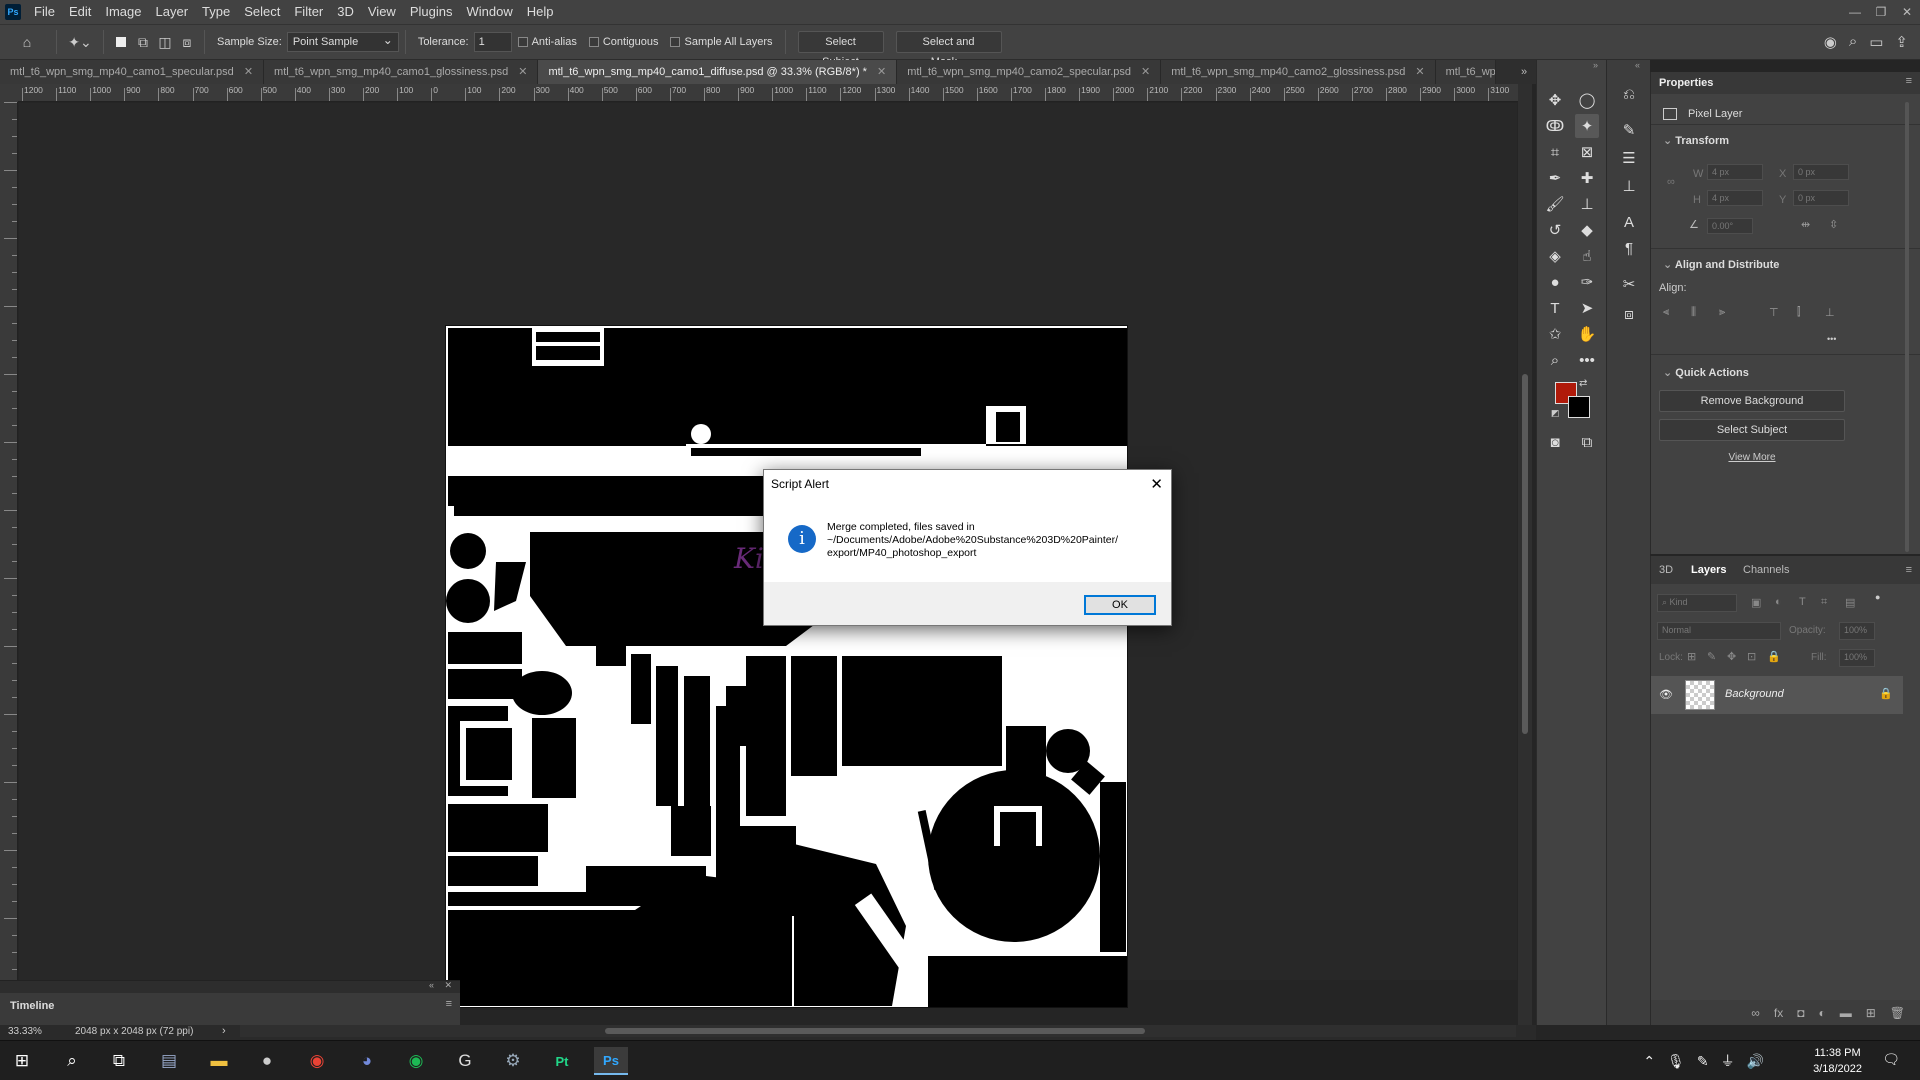  What do you see at coordinates (165, 42) in the screenshot?
I see `subtract-selection-icon: ◫` at bounding box center [165, 42].